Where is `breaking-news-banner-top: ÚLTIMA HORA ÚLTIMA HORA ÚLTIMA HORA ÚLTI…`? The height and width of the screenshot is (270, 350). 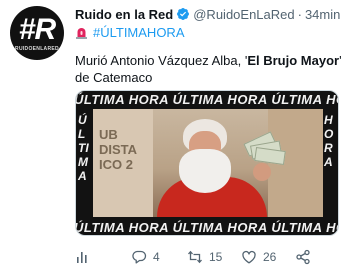 breaking-news-banner-top: ÚLTIMA HORA ÚLTIMA HORA ÚLTIMA HORA ÚLTI… is located at coordinates (206, 99).